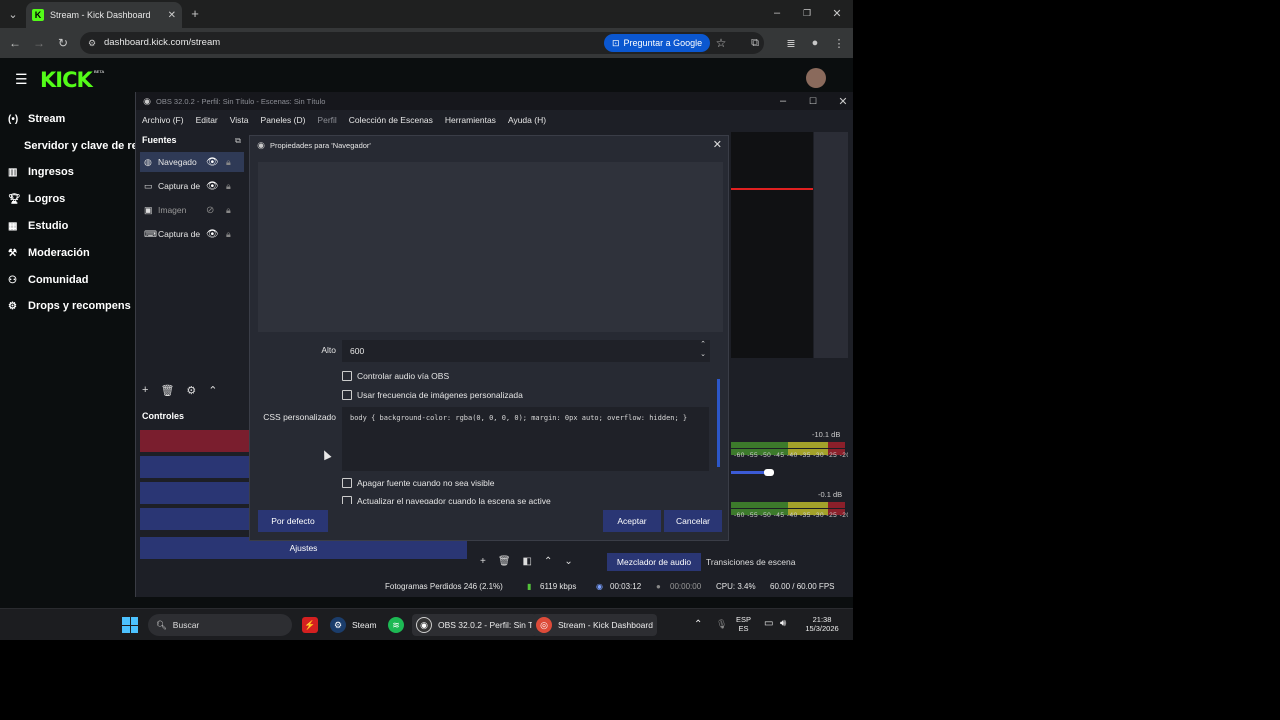 The width and height of the screenshot is (1280, 720). What do you see at coordinates (63, 43) in the screenshot?
I see `reload-icon: ↻` at bounding box center [63, 43].